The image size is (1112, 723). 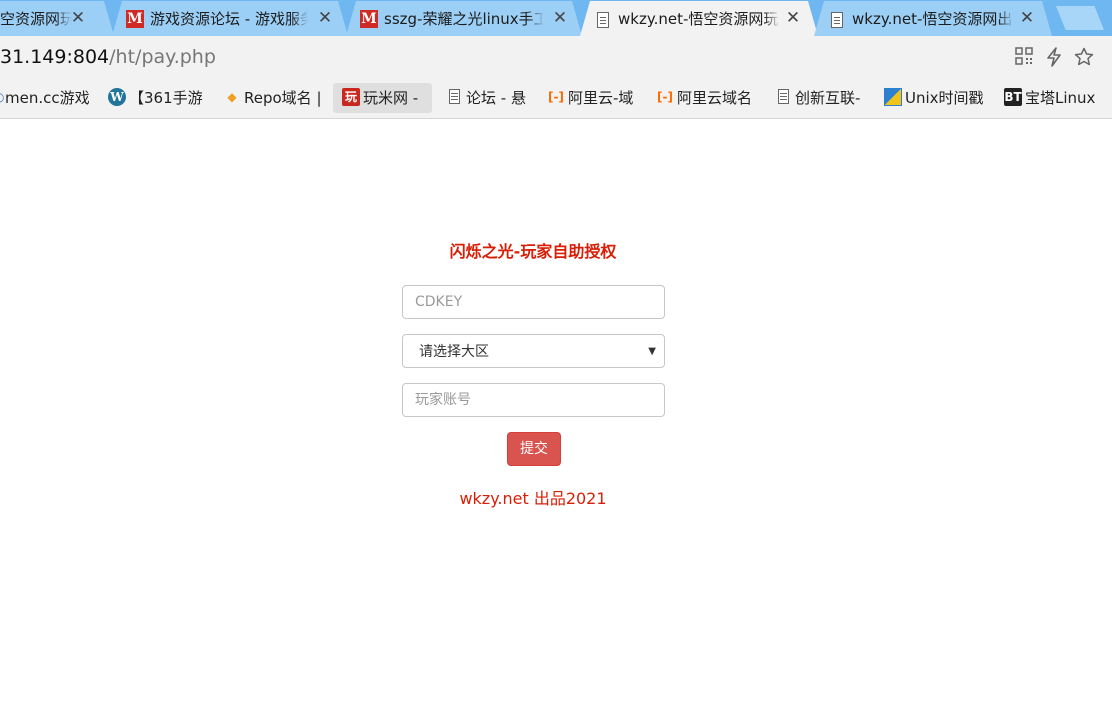 I want to click on bookmark-label: 玩米网 -, so click(x=391, y=98).